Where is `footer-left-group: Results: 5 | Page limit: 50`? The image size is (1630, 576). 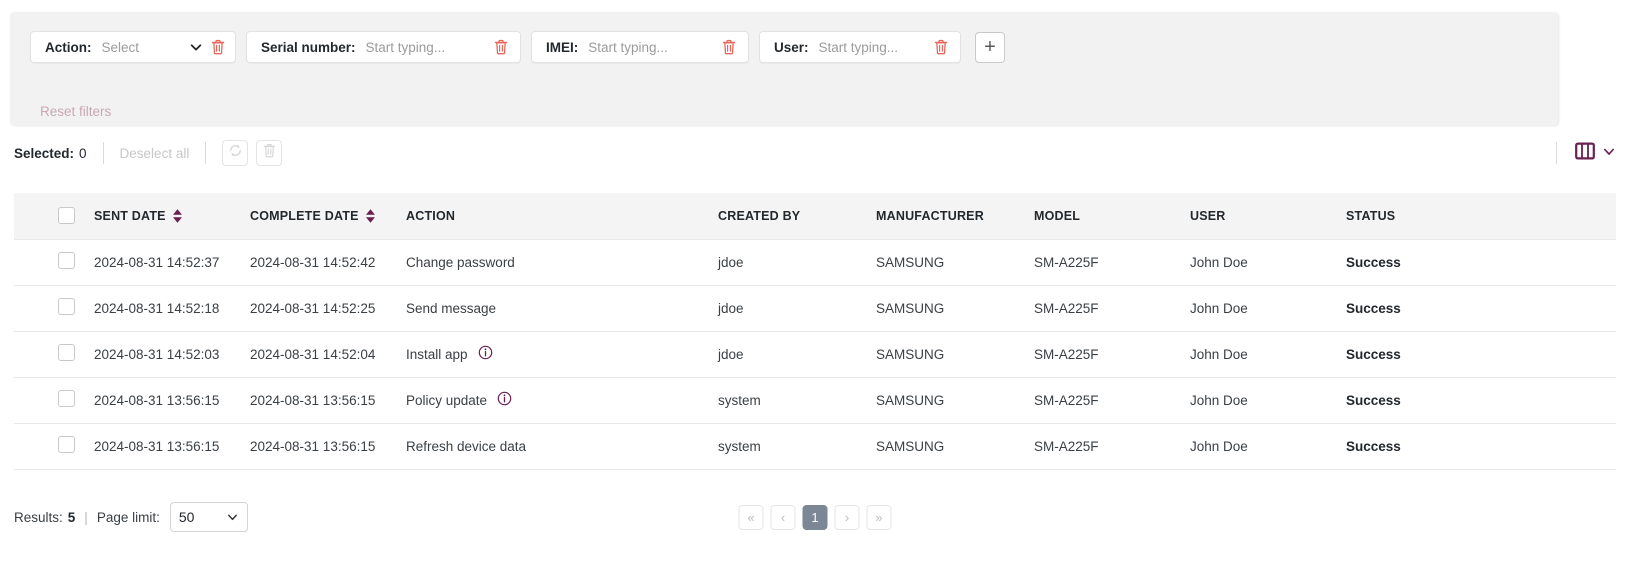 footer-left-group: Results: 5 | Page limit: 50 is located at coordinates (131, 517).